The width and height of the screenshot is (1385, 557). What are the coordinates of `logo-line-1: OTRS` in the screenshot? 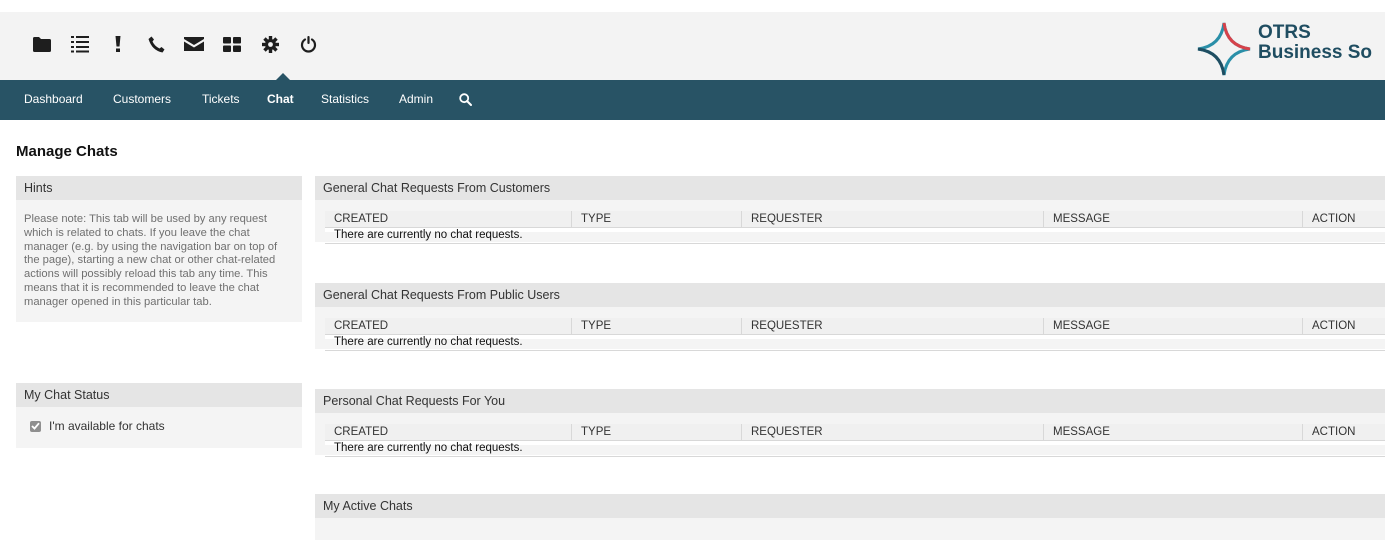 It's located at (1284, 32).